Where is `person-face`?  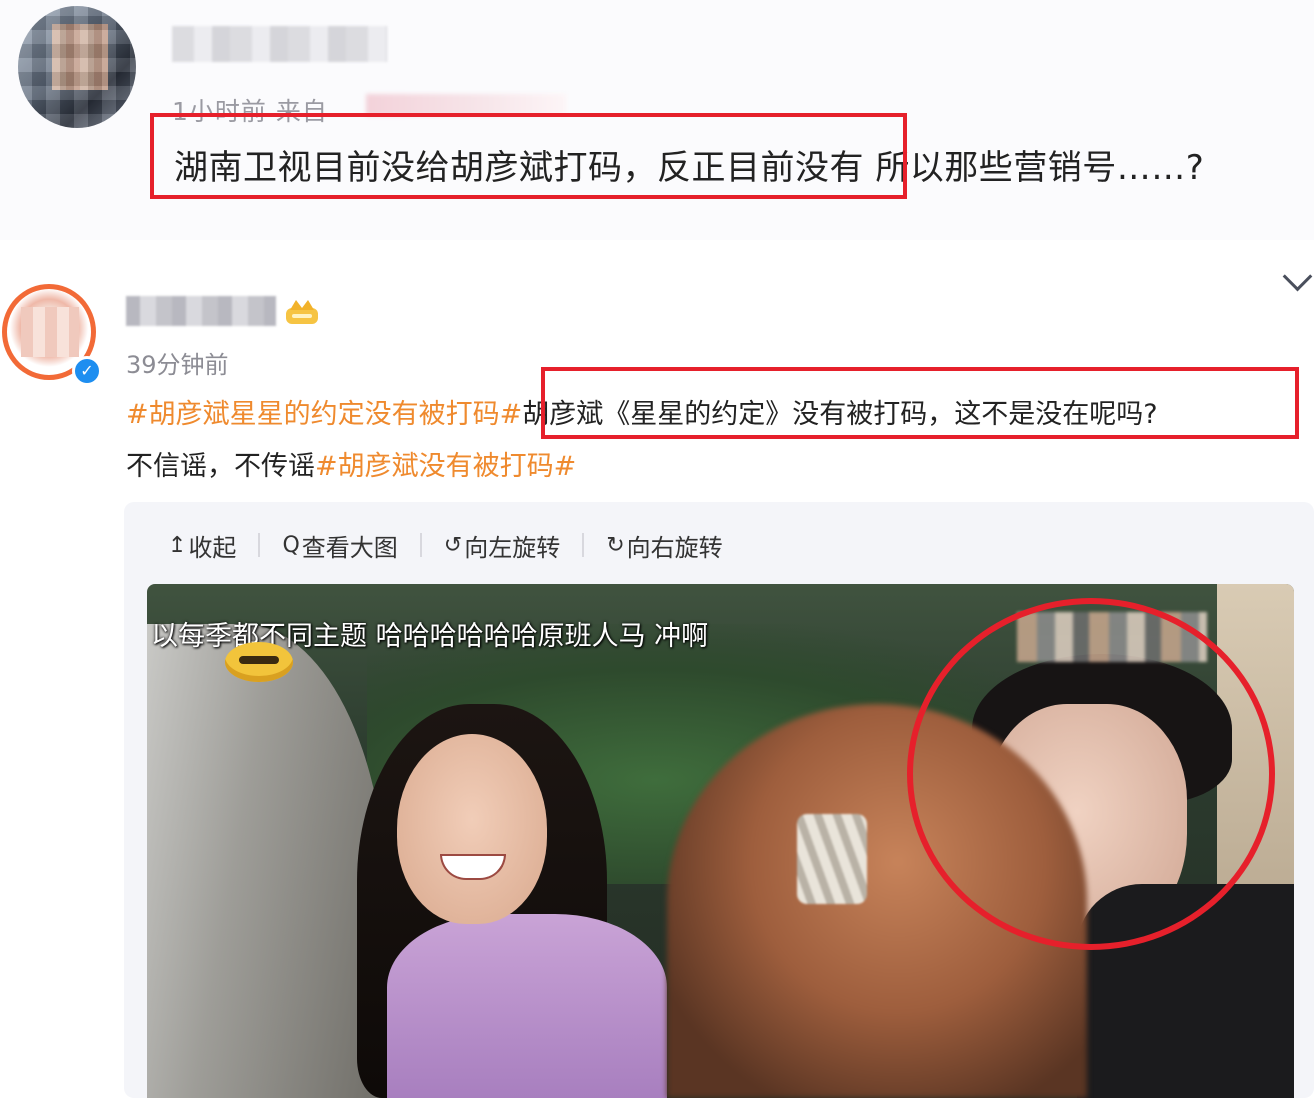 person-face is located at coordinates (472, 829).